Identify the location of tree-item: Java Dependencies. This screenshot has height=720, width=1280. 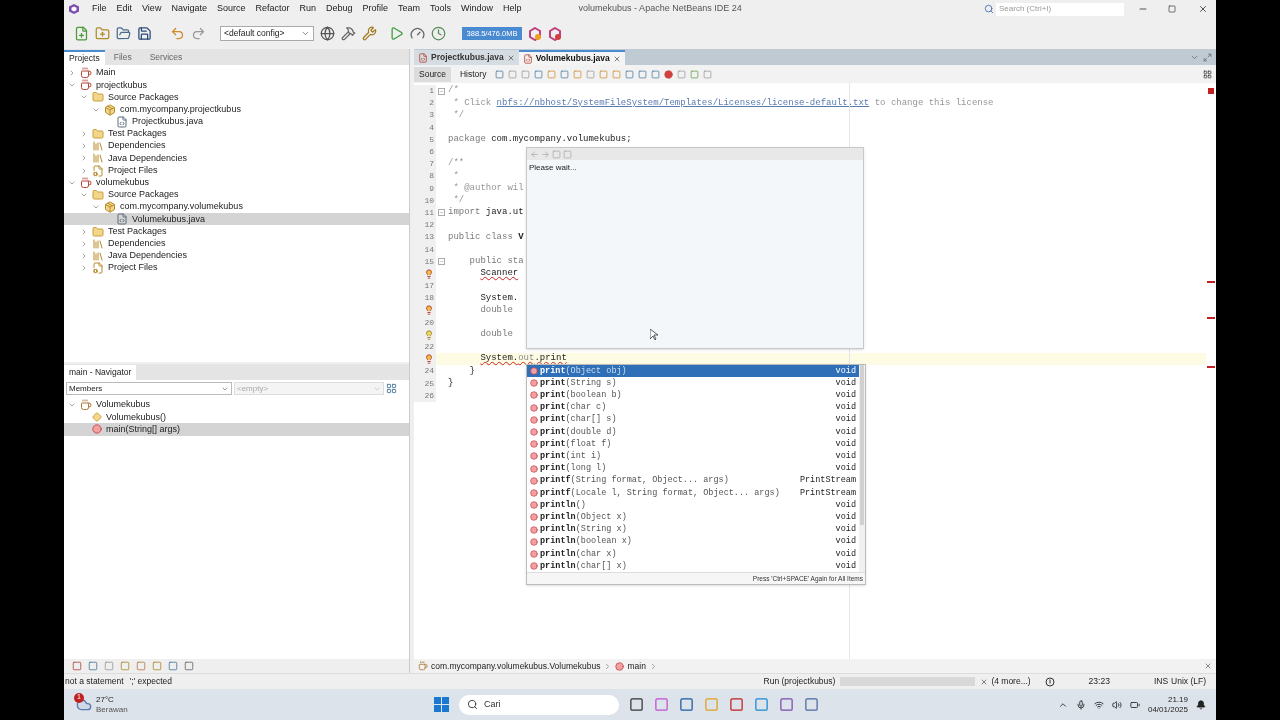
(236, 255).